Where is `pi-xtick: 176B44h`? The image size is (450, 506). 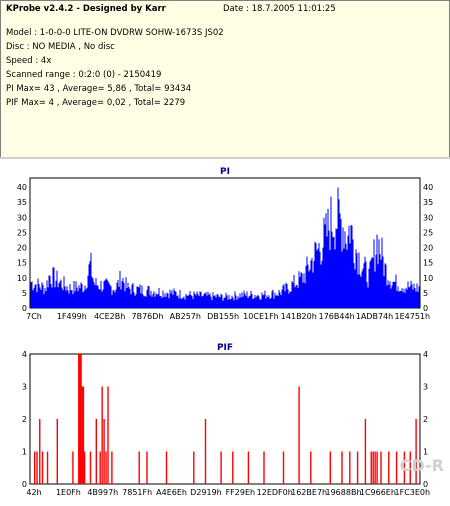
pi-xtick: 176B44h is located at coordinates (337, 316).